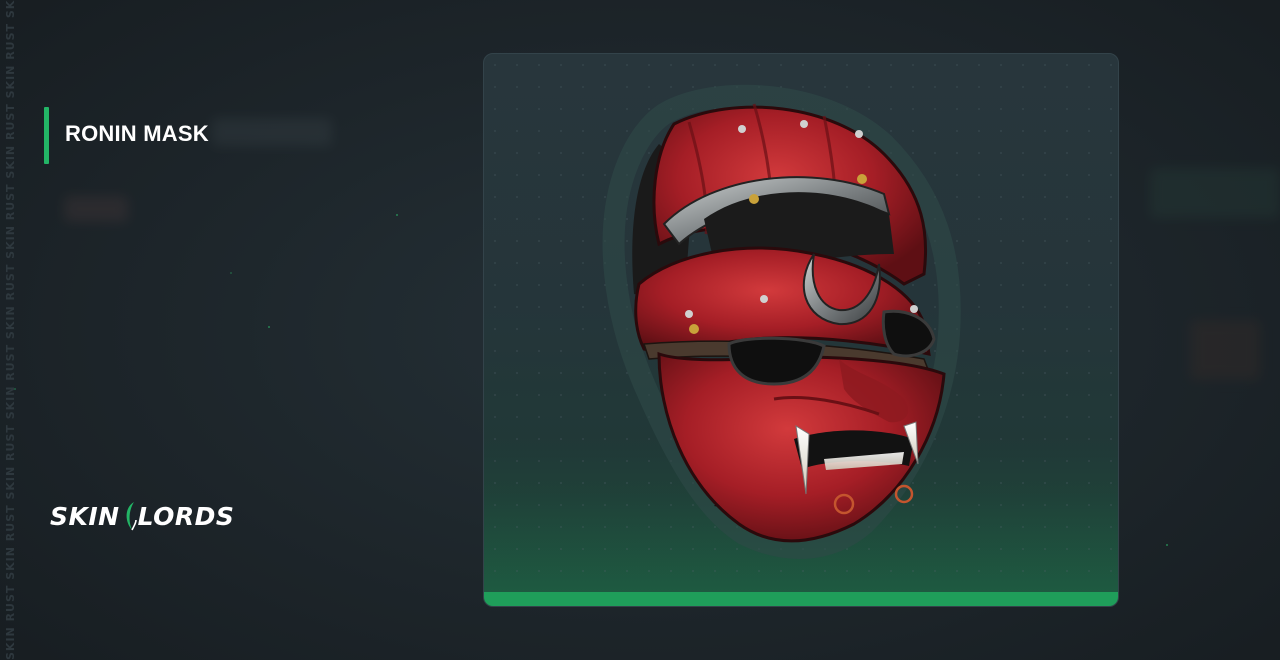  What do you see at coordinates (272, 132) in the screenshot?
I see `blurred-meta` at bounding box center [272, 132].